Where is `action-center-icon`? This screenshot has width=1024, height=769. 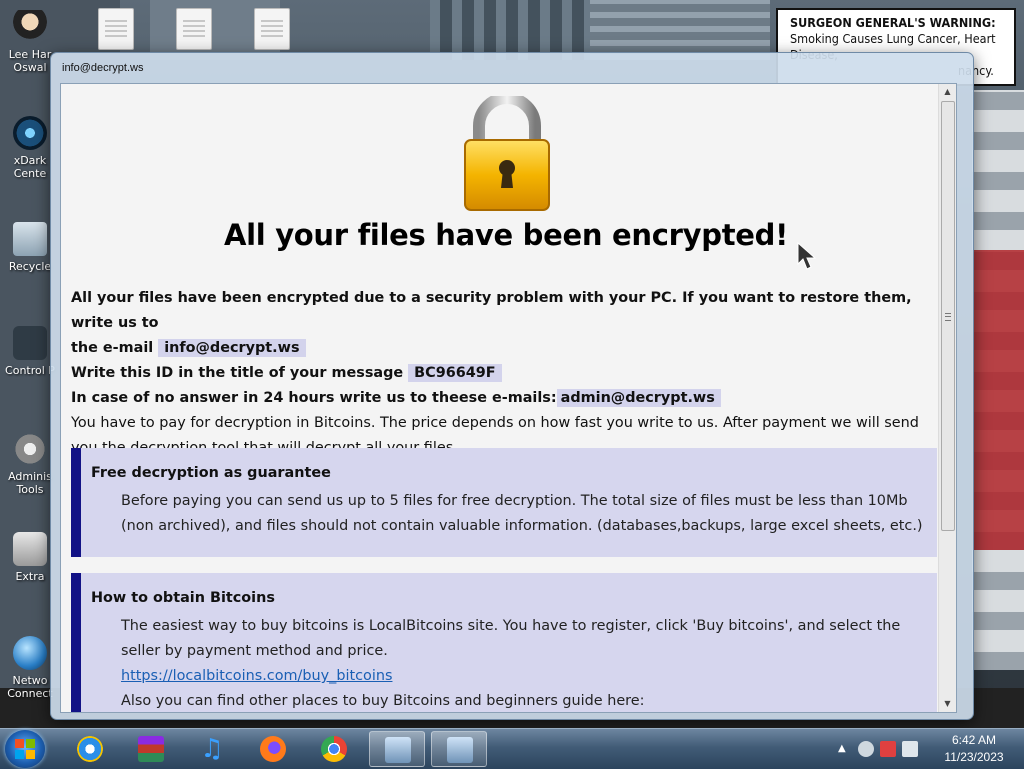 action-center-icon is located at coordinates (866, 749).